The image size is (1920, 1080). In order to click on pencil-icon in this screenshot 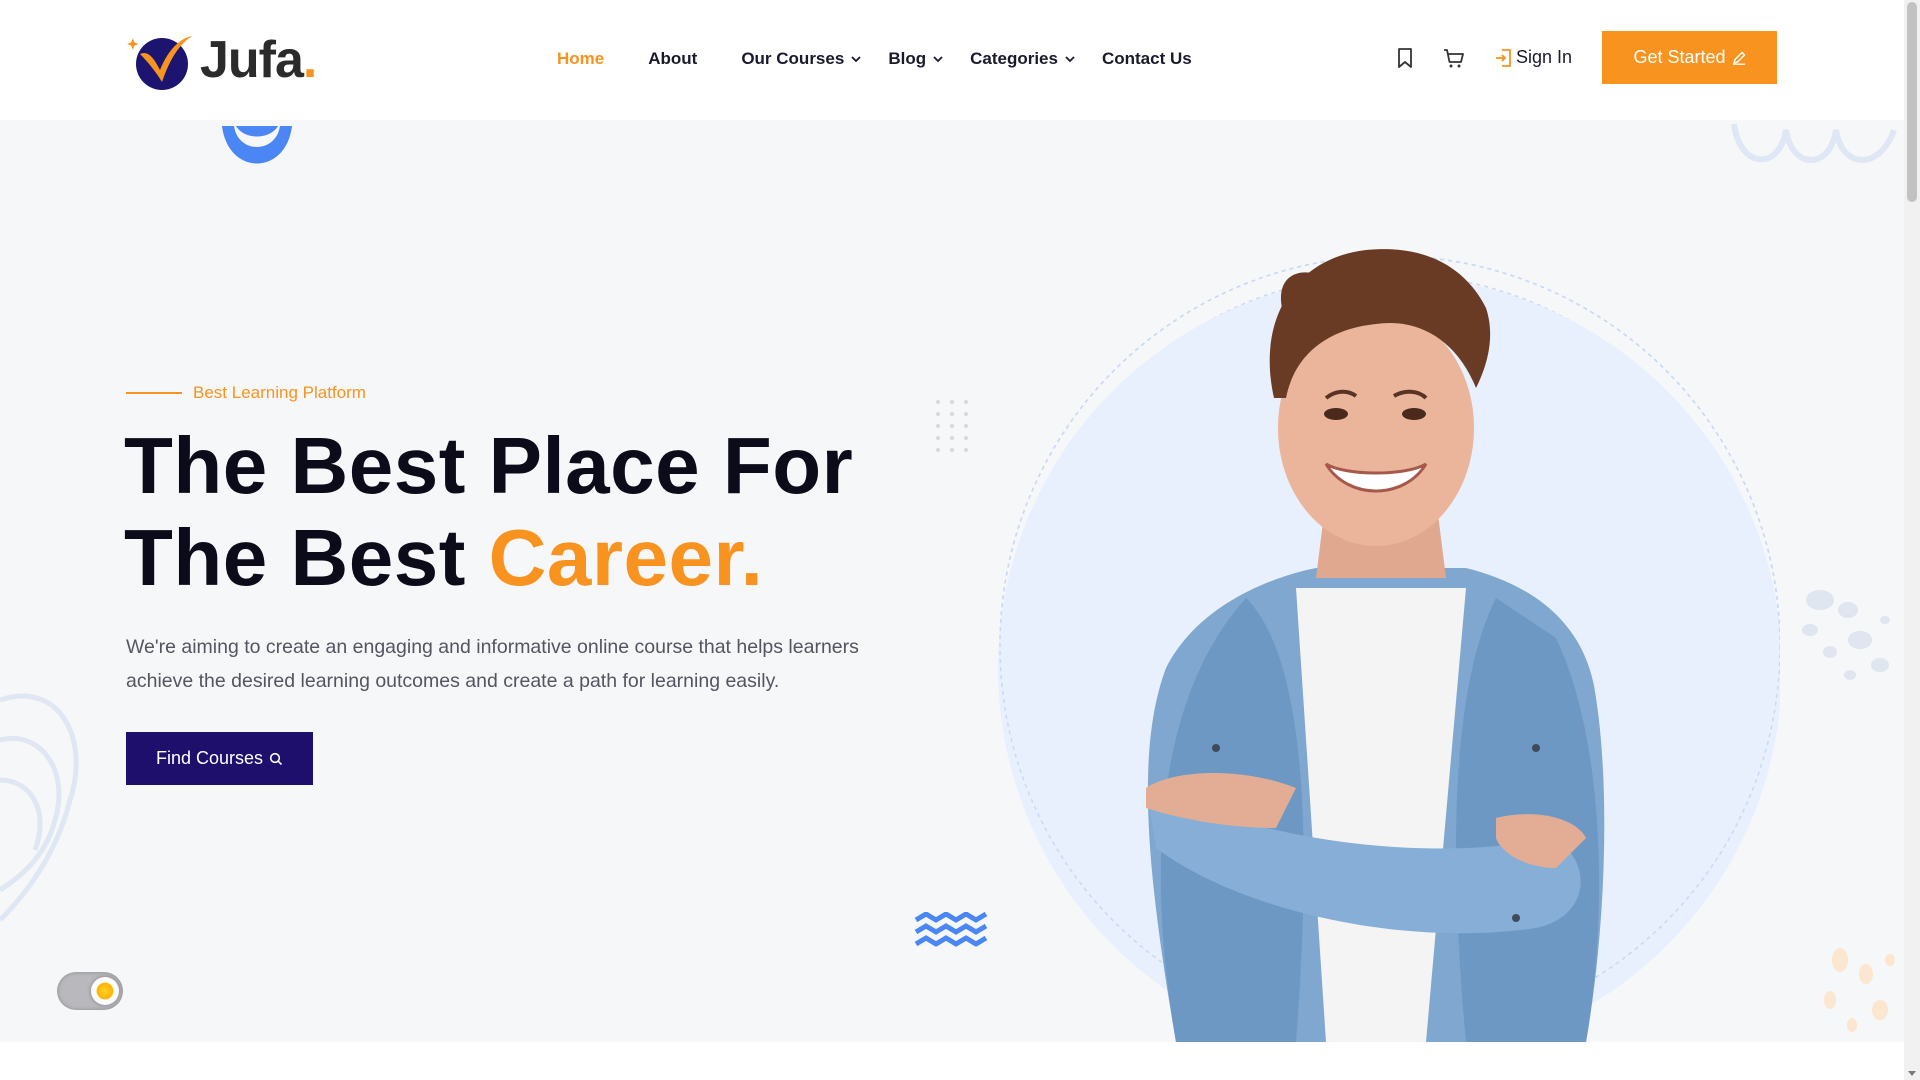, I will do `click(1739, 57)`.